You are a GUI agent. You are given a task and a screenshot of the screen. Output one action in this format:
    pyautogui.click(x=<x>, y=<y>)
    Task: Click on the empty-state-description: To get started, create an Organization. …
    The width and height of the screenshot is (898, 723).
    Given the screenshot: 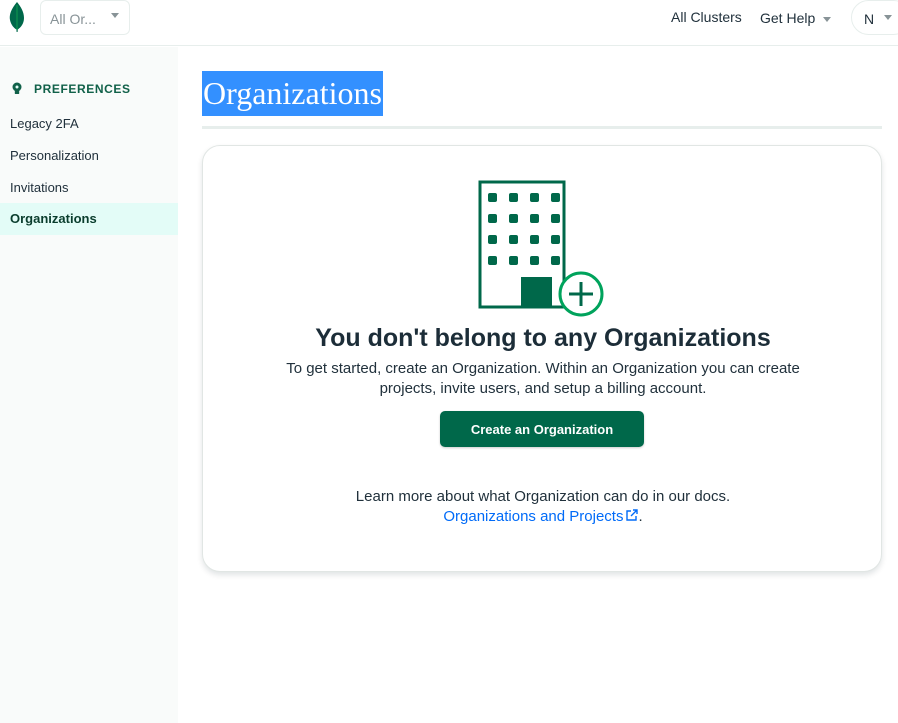 What is the action you would take?
    pyautogui.click(x=543, y=379)
    